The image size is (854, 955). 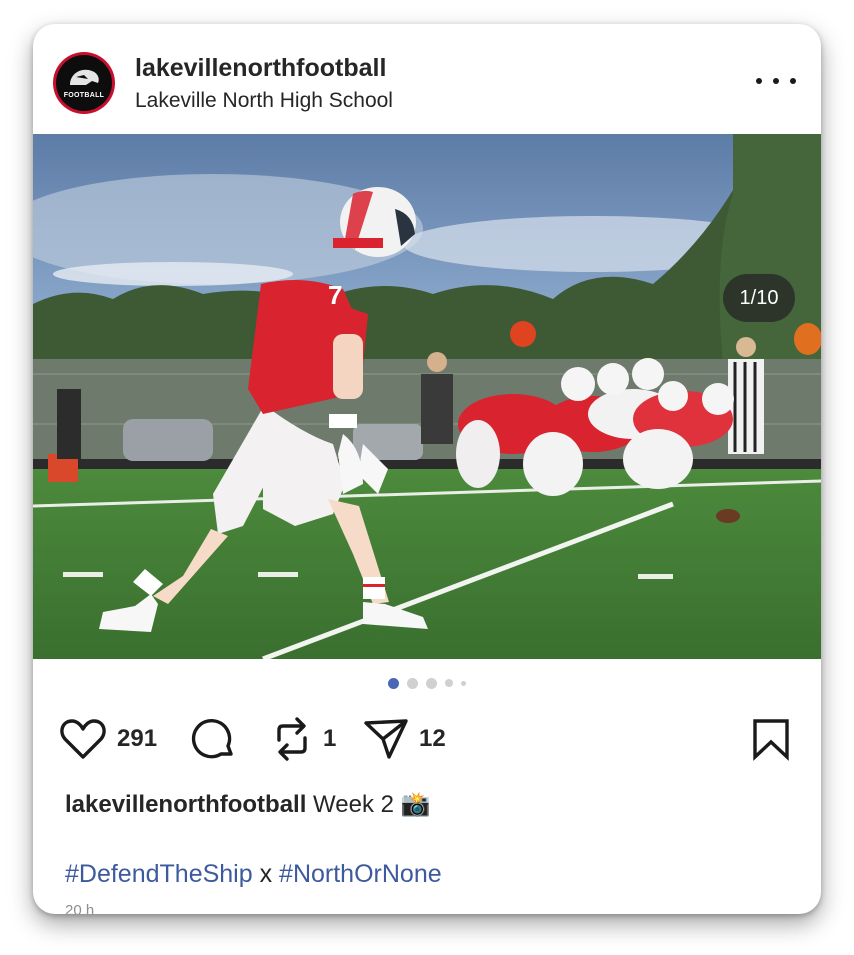 What do you see at coordinates (432, 738) in the screenshot?
I see `share-count: 12` at bounding box center [432, 738].